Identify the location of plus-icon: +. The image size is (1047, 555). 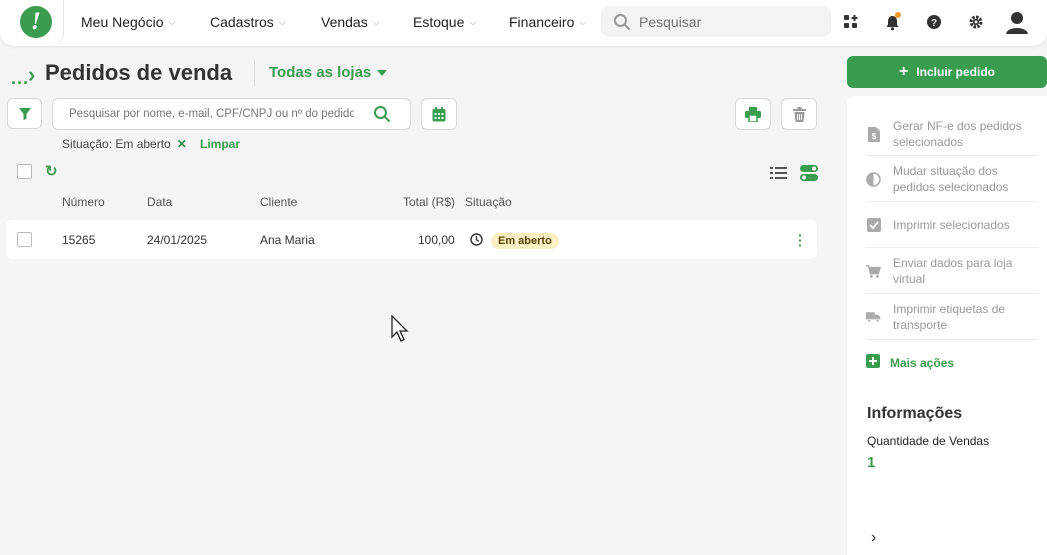
(903, 71).